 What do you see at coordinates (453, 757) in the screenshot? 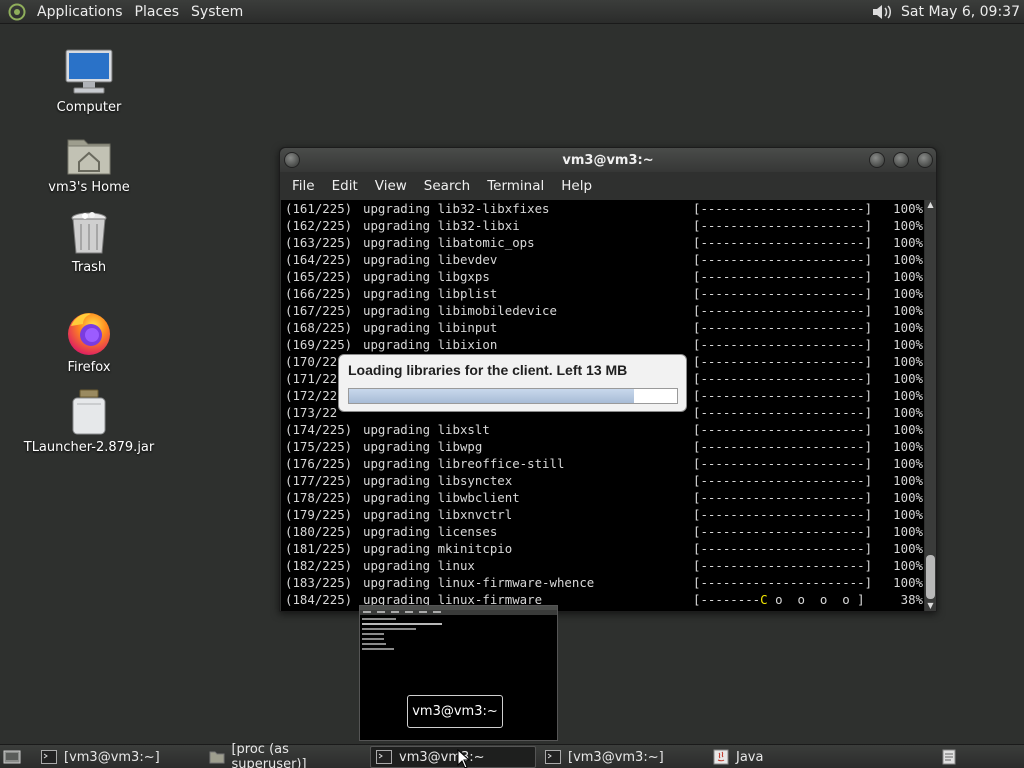
I see `taskbar-item-active: vm3@vm3:~` at bounding box center [453, 757].